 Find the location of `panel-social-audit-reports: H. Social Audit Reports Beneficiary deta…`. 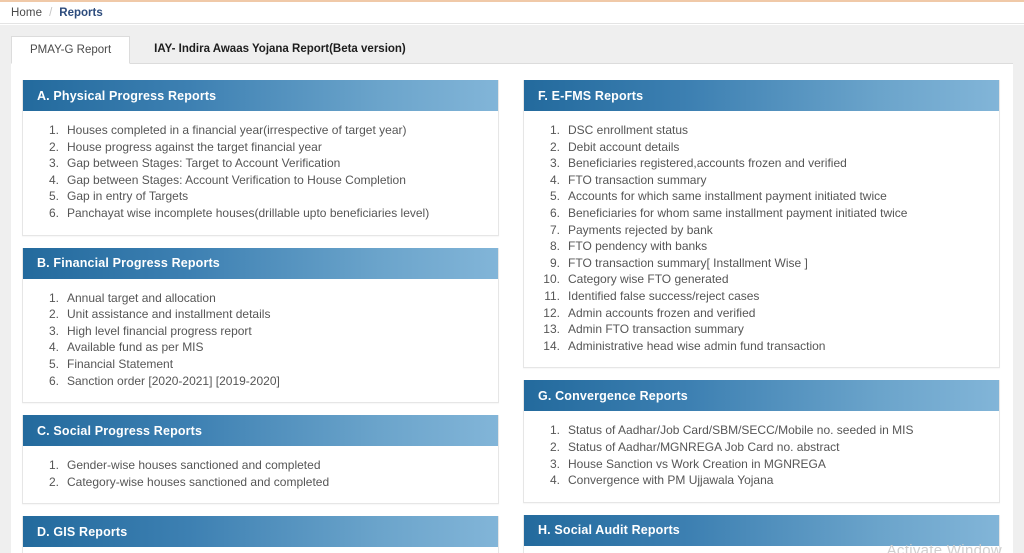

panel-social-audit-reports: H. Social Audit Reports Beneficiary deta… is located at coordinates (761, 533).